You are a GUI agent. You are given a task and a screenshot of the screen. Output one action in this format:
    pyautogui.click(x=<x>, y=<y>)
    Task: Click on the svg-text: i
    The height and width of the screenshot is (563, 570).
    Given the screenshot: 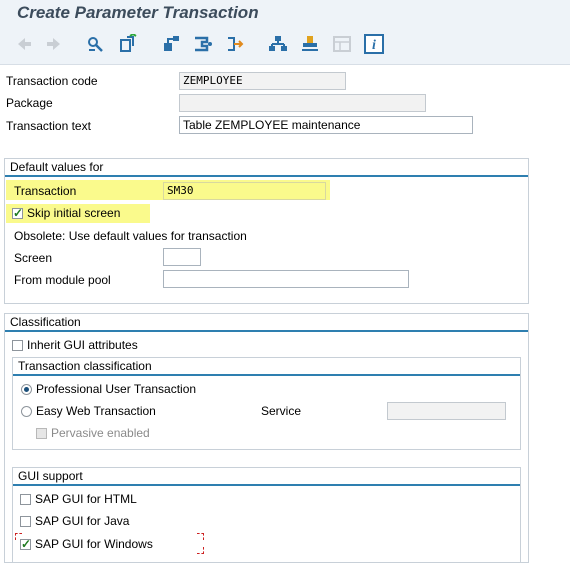 What is the action you would take?
    pyautogui.click(x=374, y=45)
    